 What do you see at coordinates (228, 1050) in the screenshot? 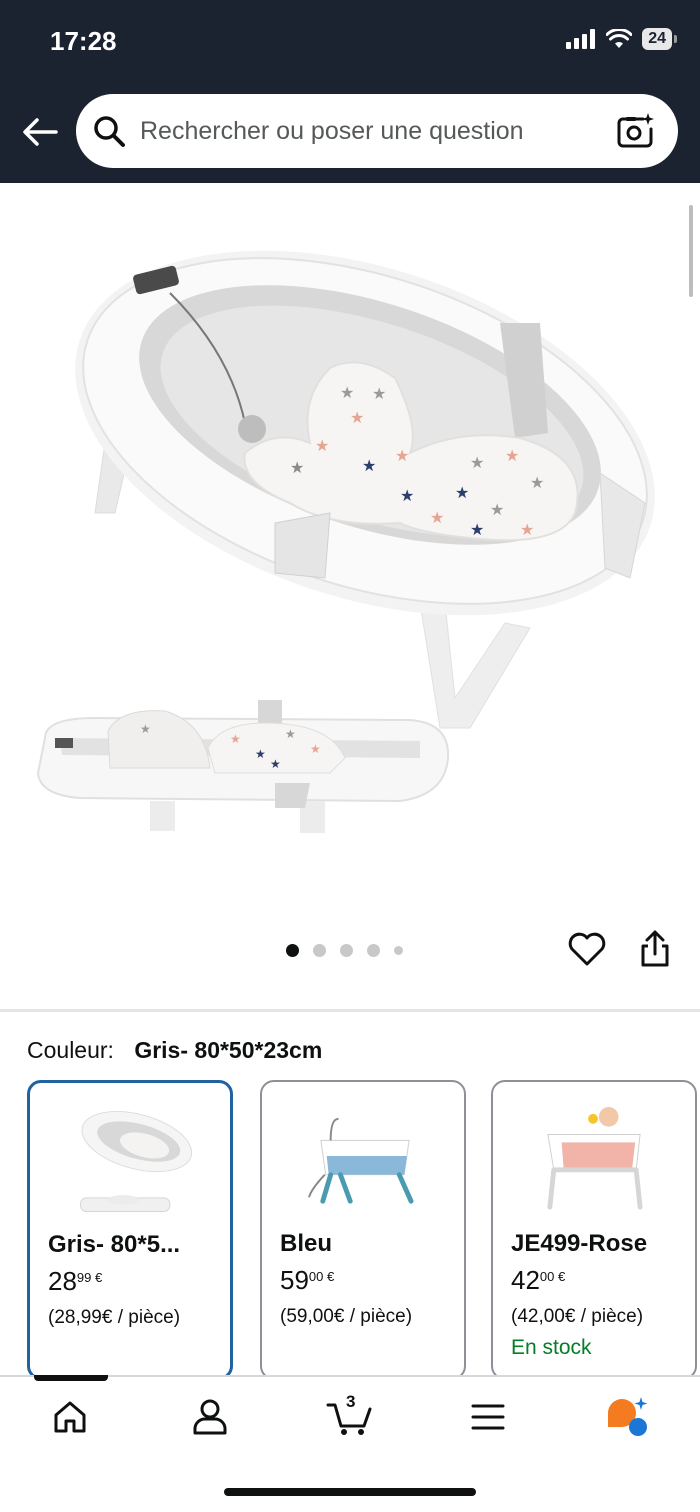
I see `selected-color-value: Gris- 80*50*23cm` at bounding box center [228, 1050].